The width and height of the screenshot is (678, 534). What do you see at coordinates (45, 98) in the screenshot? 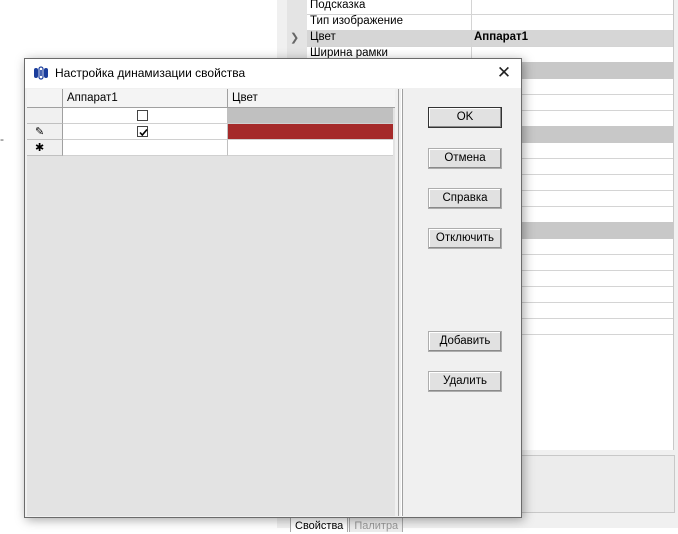
I see `row-header-corner` at bounding box center [45, 98].